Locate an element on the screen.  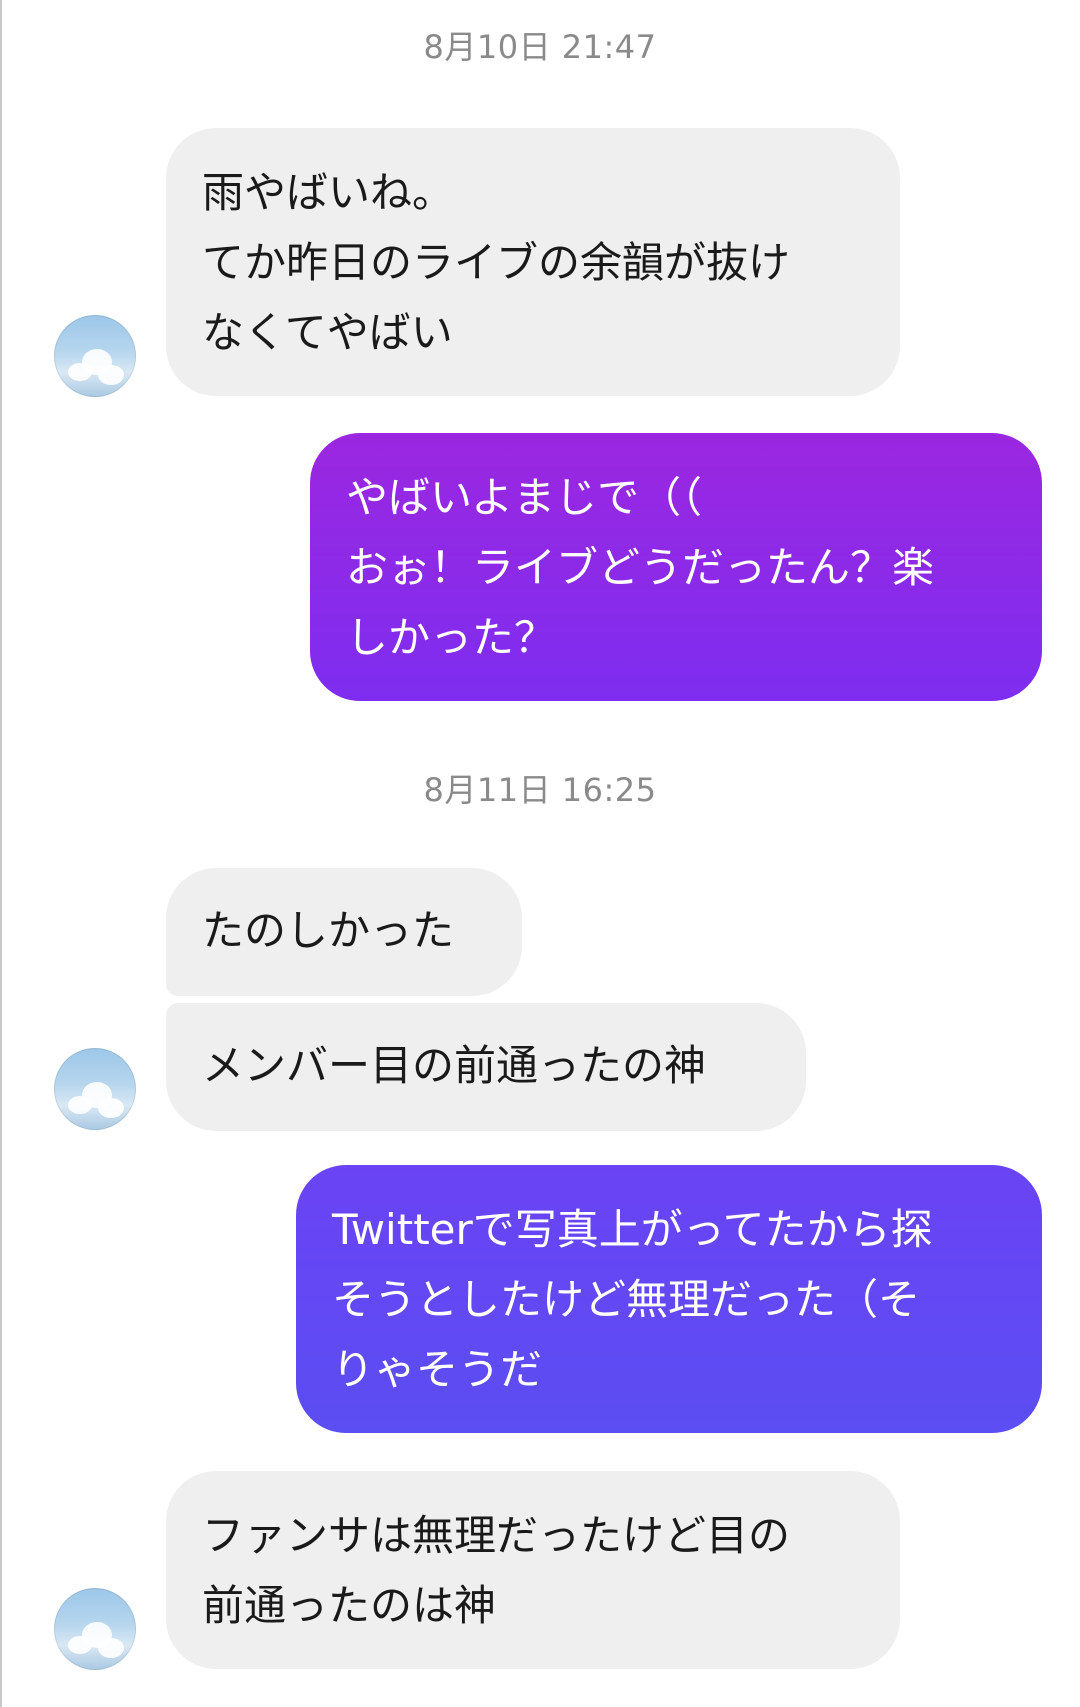
outgoing-message-bubble: Twitterで写真上がってたから探 そうとしたけど無理だった（そ りゃそうだ is located at coordinates (669, 1299).